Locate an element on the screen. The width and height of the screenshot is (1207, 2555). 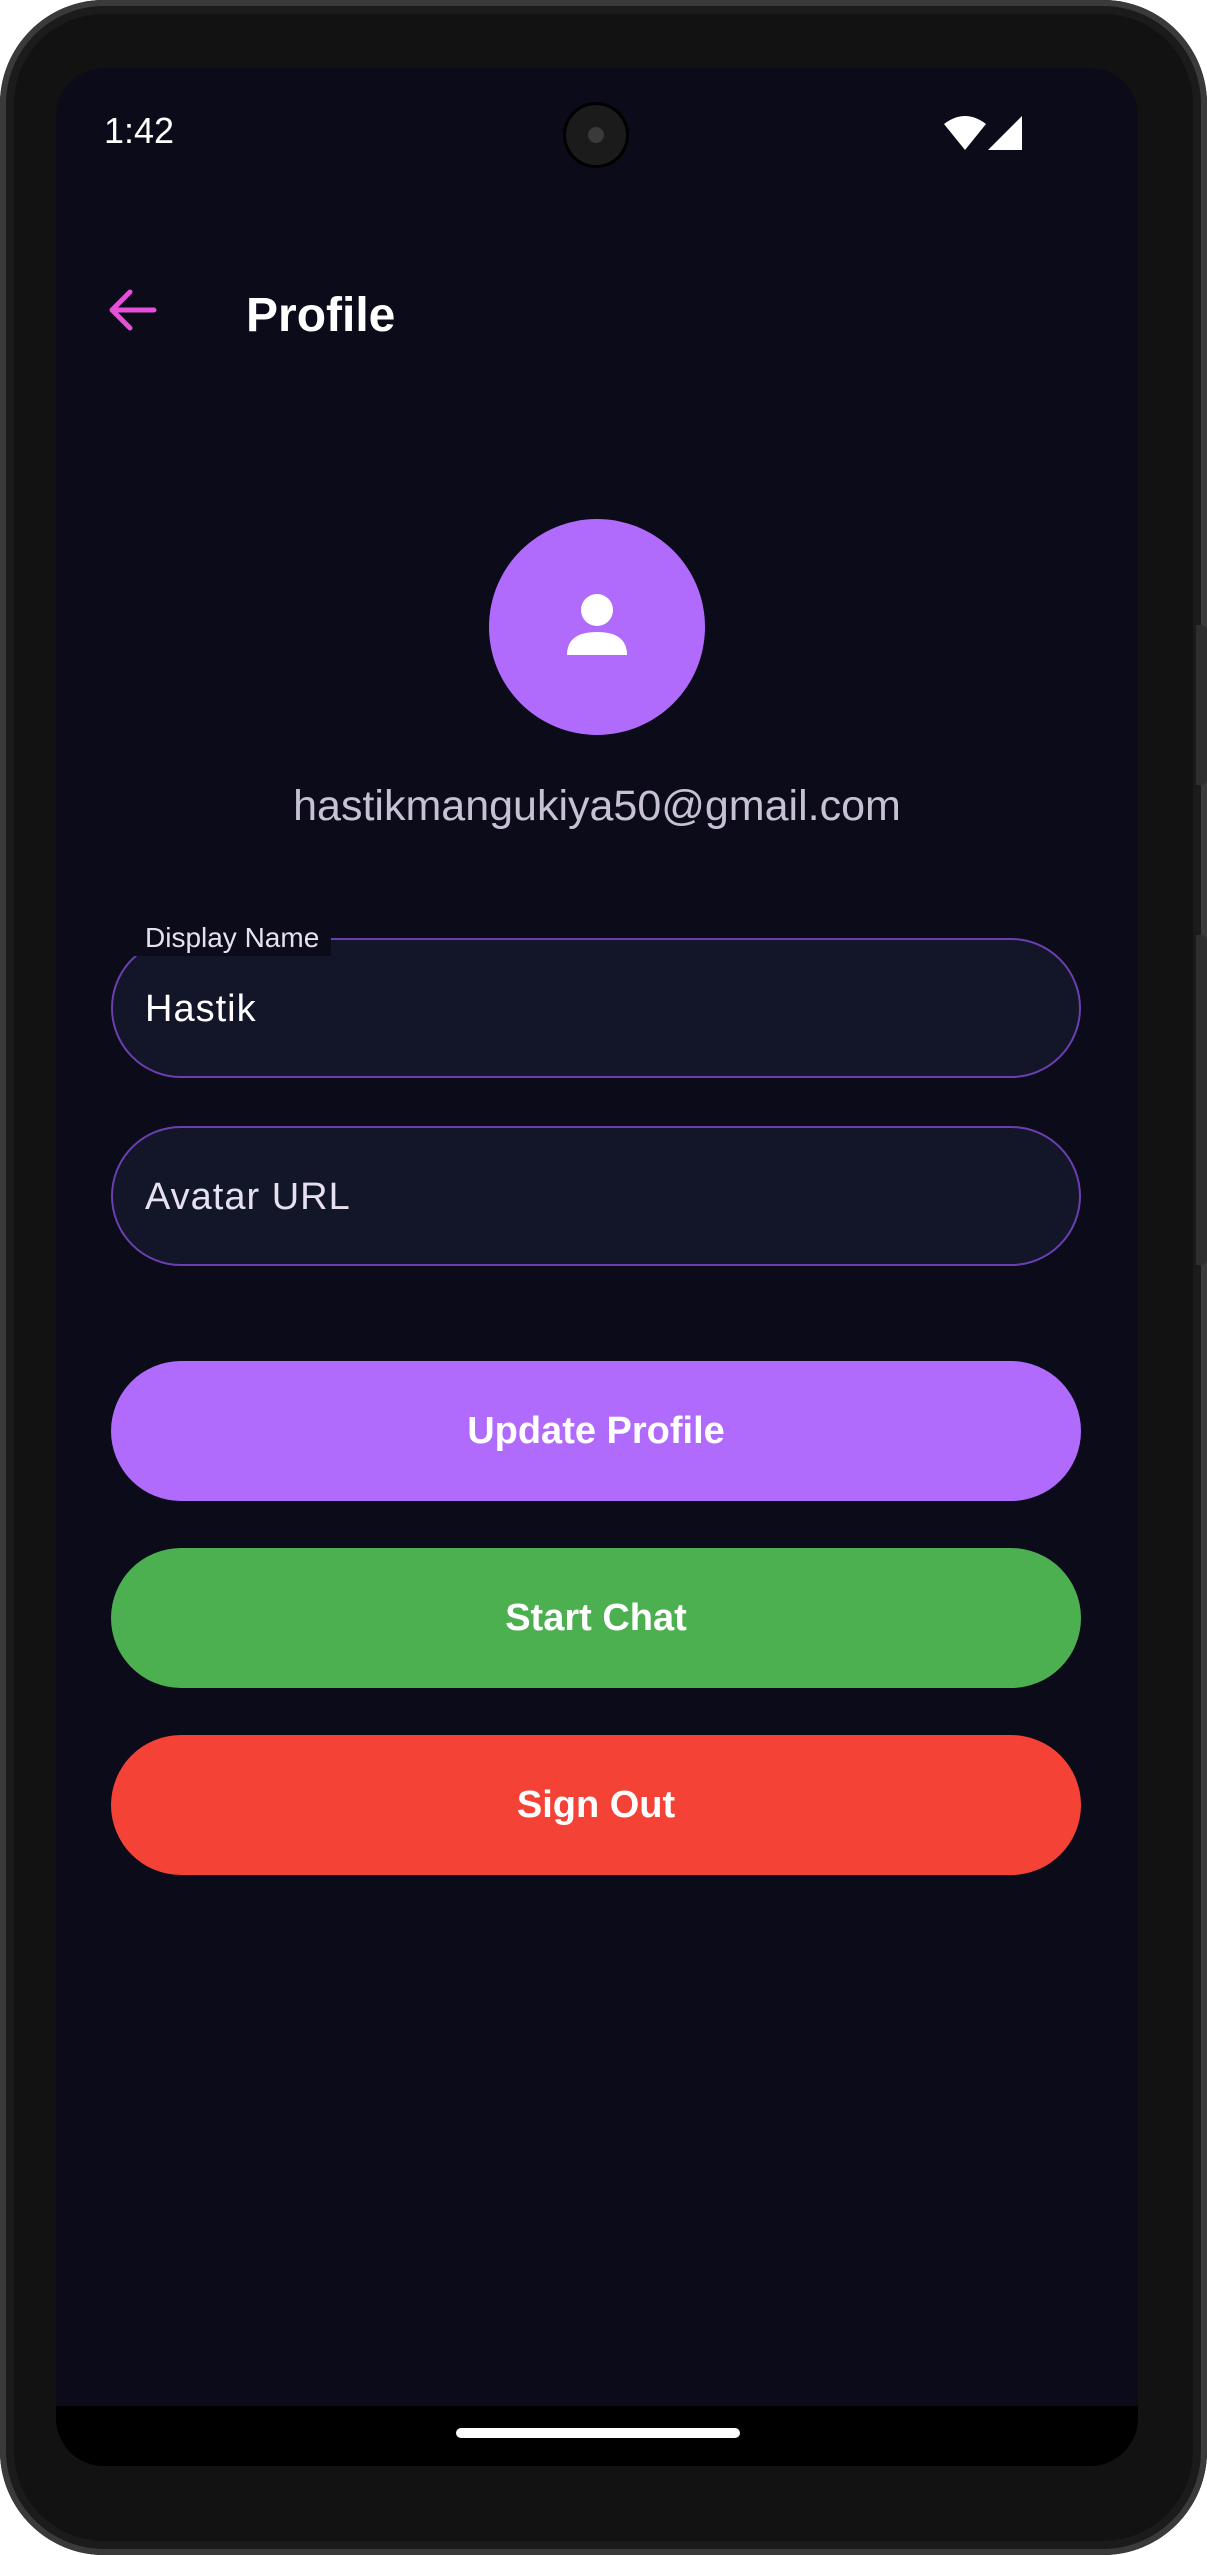
user-email: hastikmangukiya50@gmail.com is located at coordinates (597, 806).